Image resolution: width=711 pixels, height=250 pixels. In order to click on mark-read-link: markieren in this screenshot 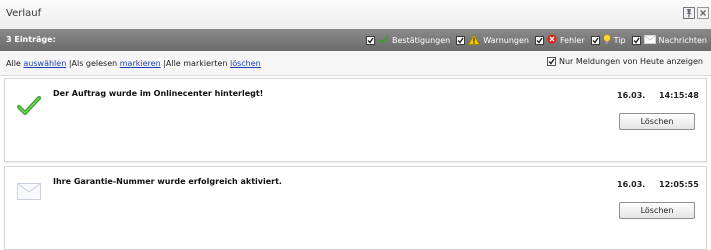, I will do `click(140, 63)`.